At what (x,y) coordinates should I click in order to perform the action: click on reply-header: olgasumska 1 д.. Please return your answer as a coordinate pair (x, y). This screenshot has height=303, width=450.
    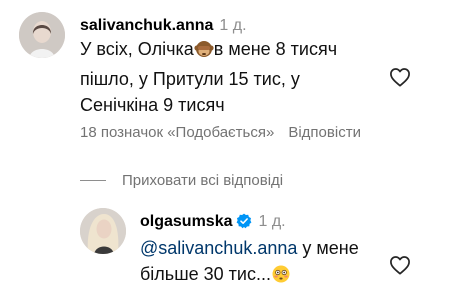
    Looking at the image, I should click on (260, 223).